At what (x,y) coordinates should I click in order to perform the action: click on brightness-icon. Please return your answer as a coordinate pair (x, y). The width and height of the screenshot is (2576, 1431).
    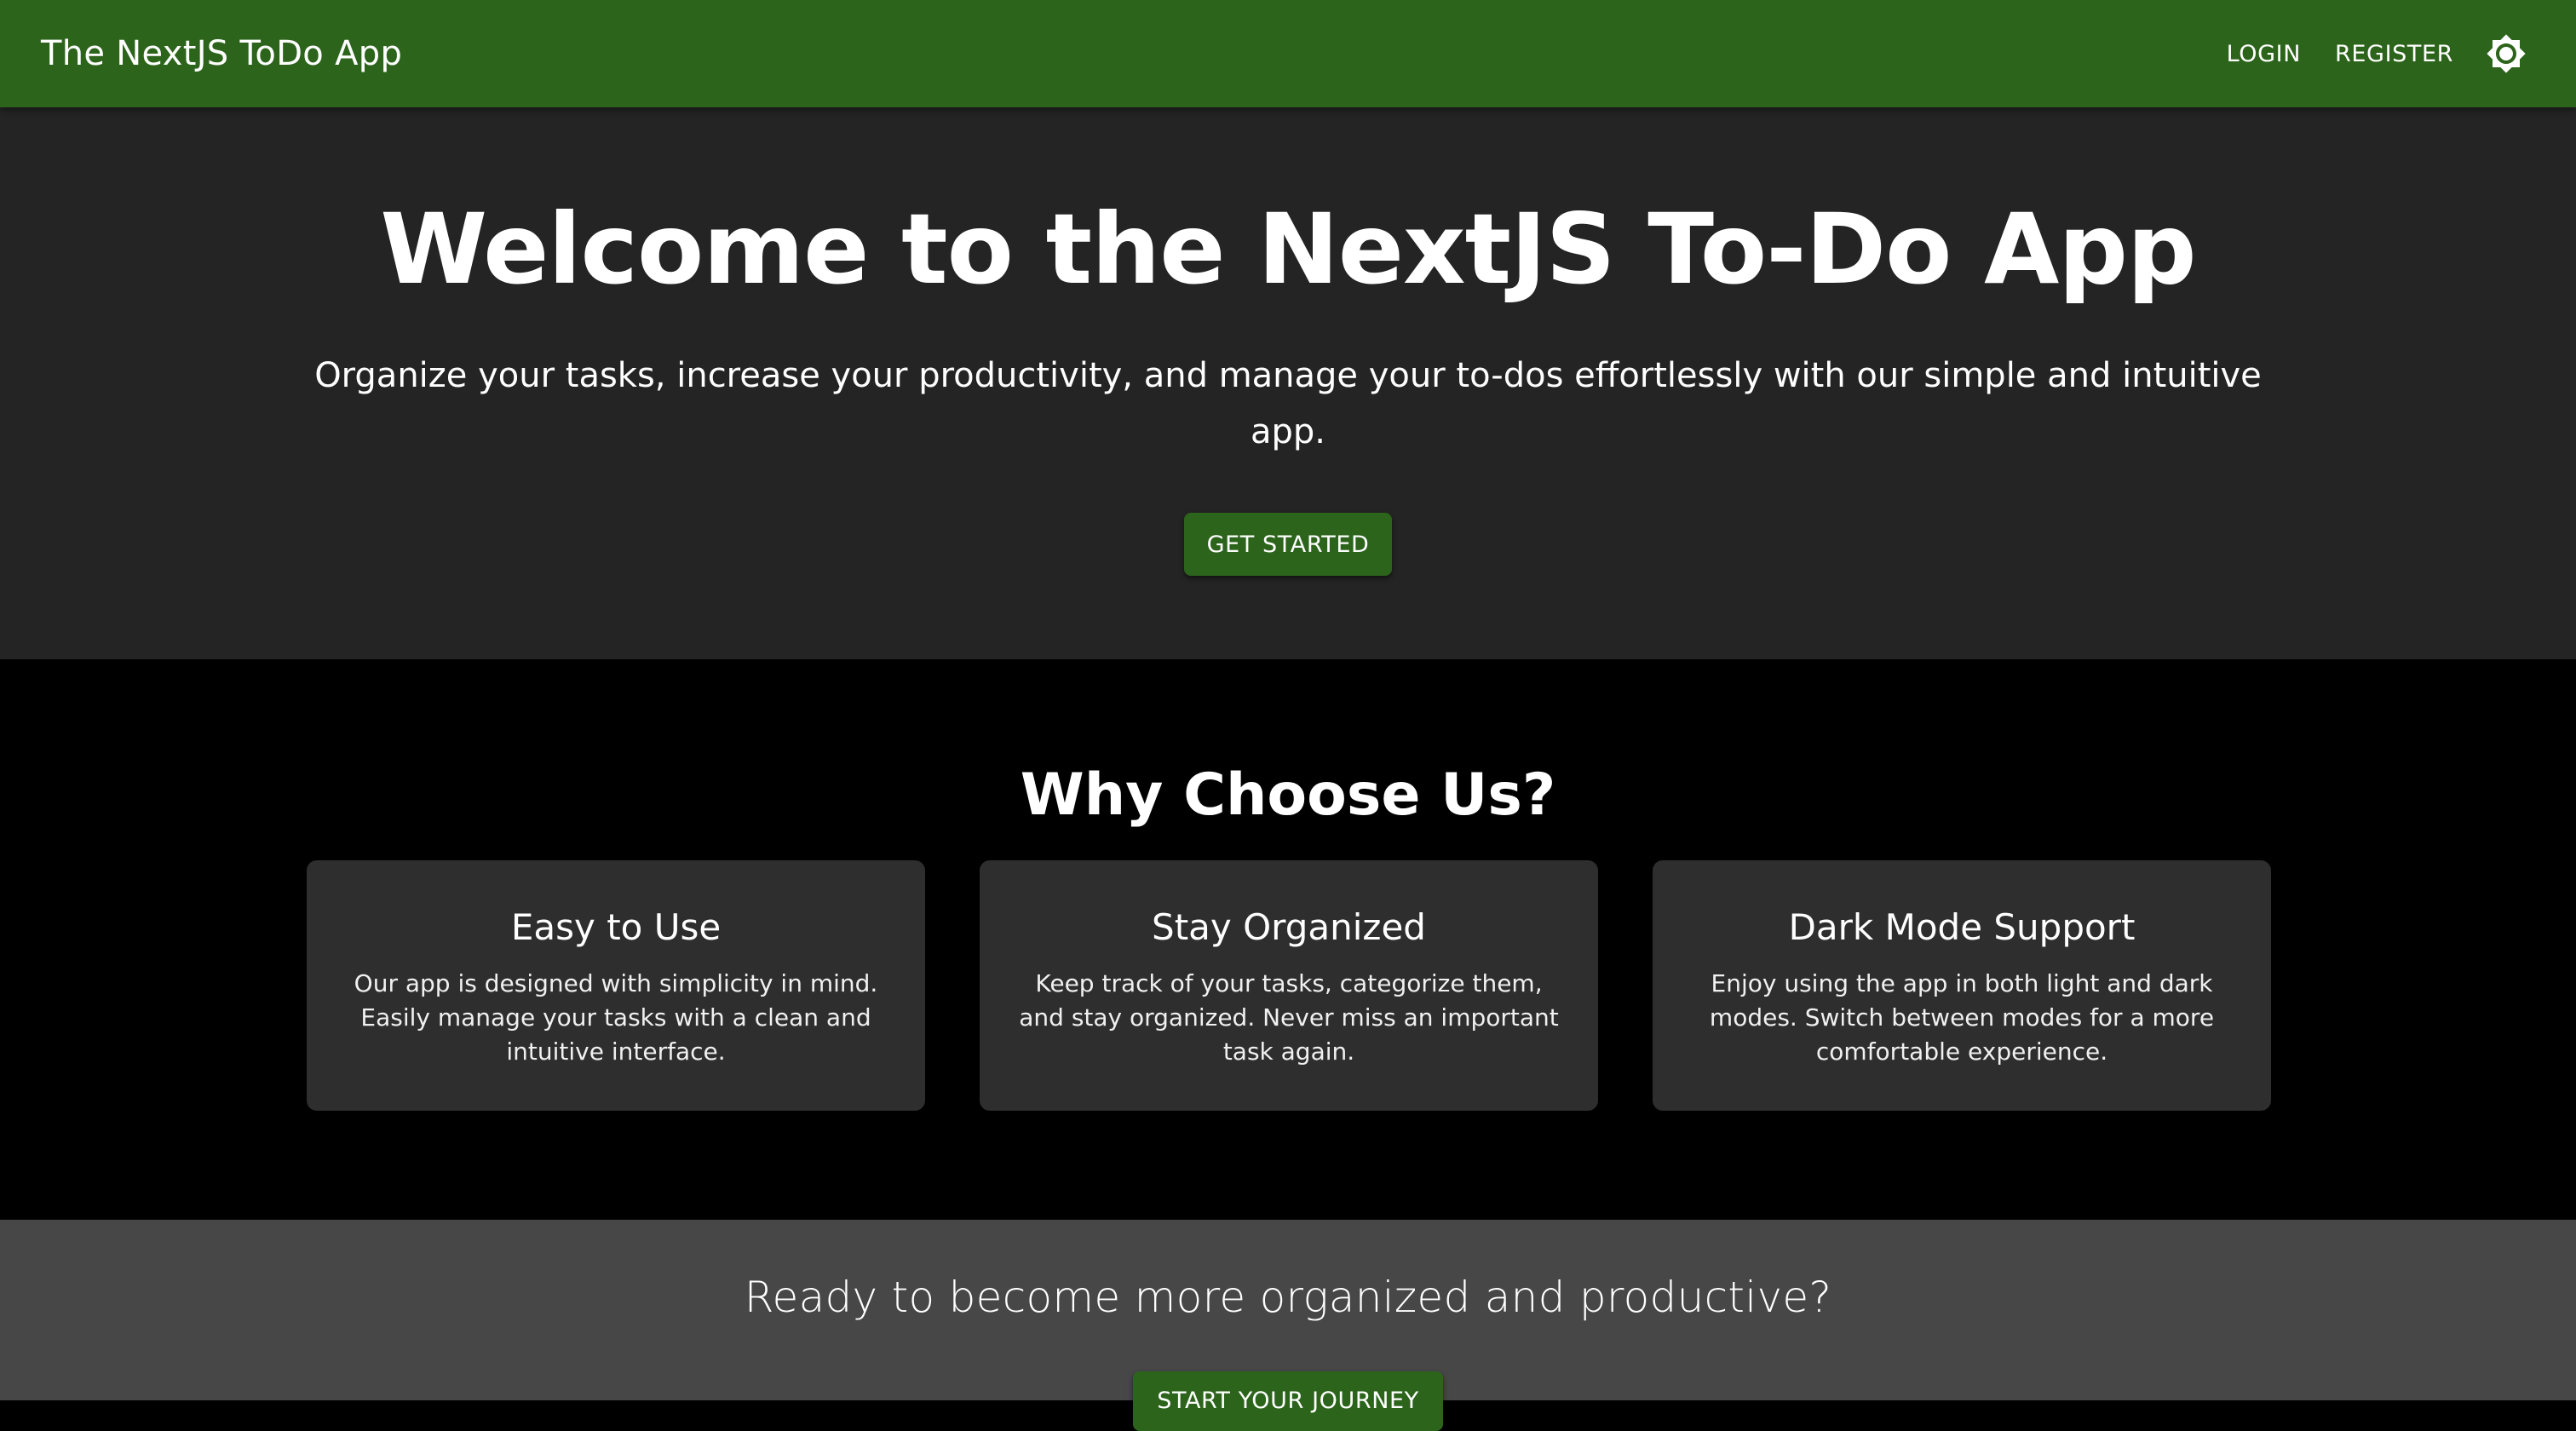
    Looking at the image, I should click on (2506, 53).